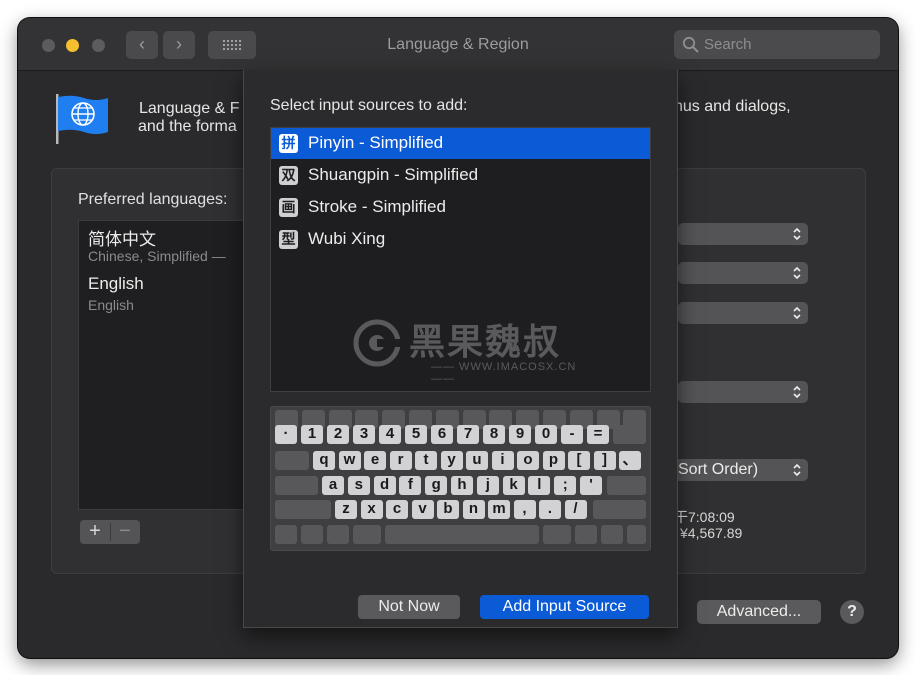 The width and height of the screenshot is (916, 675). Describe the element at coordinates (485, 342) in the screenshot. I see `watermark-brand: 黑果魏叔` at that location.